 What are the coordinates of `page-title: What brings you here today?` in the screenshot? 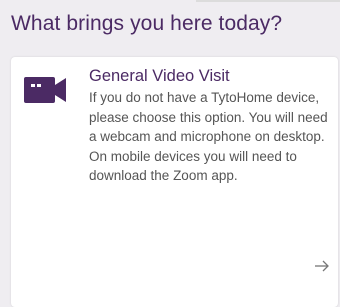 It's located at (147, 23).